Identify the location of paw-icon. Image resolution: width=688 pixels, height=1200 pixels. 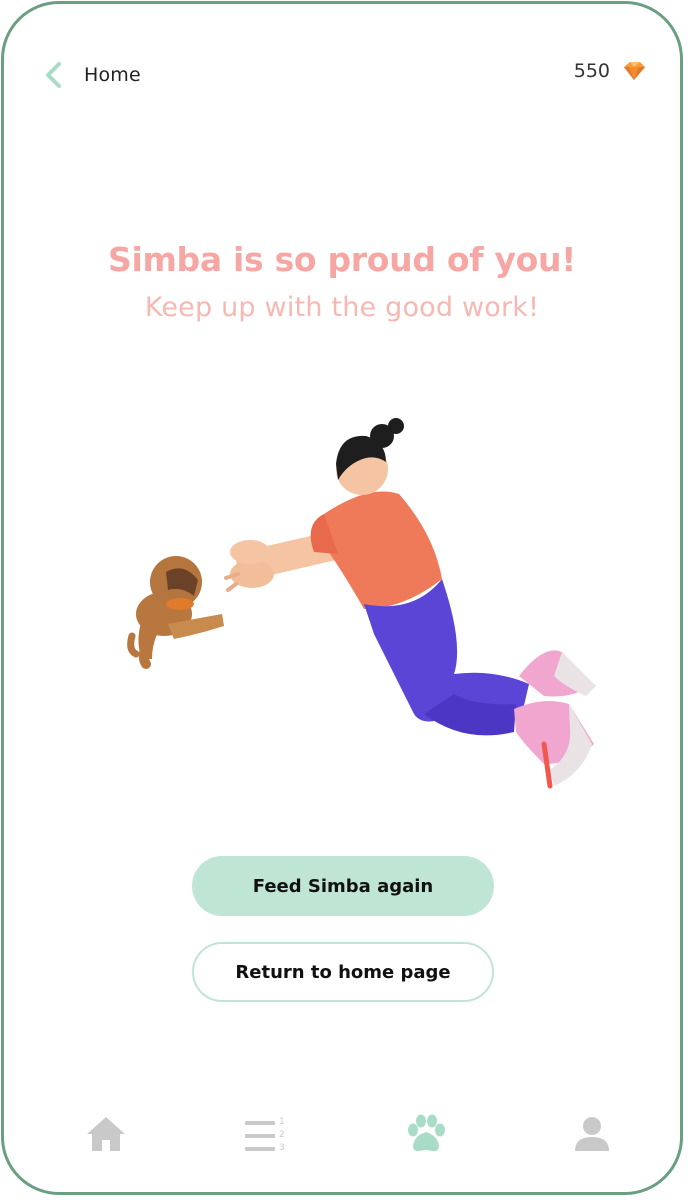
(426, 1136).